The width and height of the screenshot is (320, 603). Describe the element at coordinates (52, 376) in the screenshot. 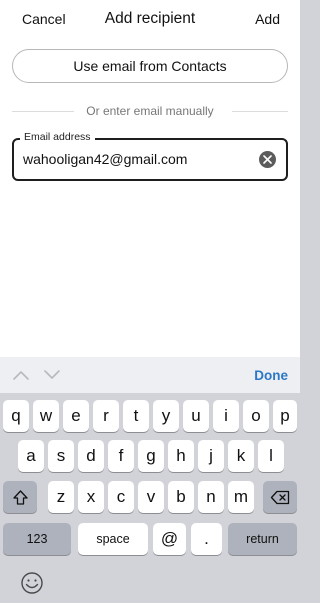

I see `chevron-down-icon` at that location.